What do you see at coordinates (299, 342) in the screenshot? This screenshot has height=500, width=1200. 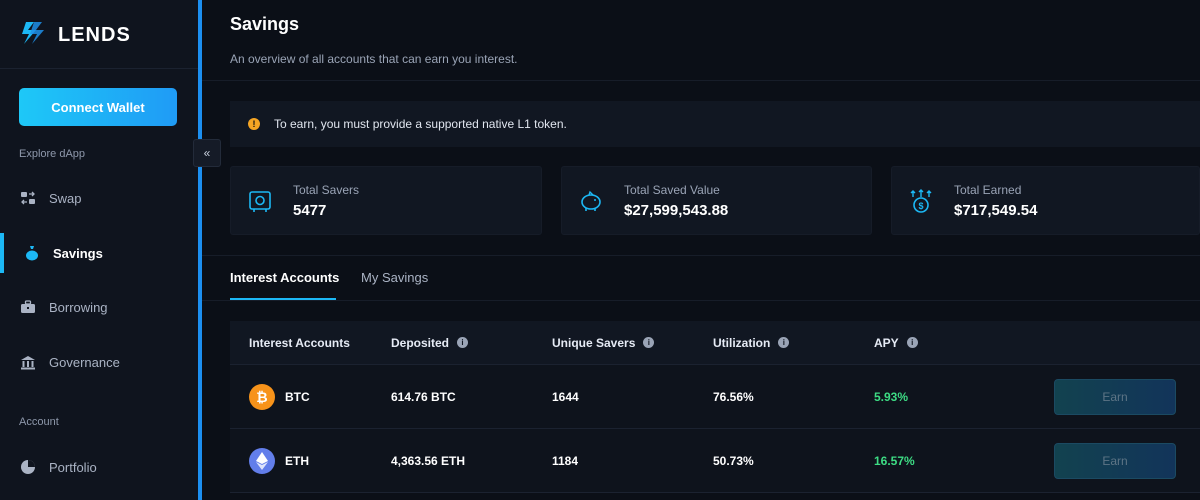 I see `column-header-accounts: Interest Accounts` at bounding box center [299, 342].